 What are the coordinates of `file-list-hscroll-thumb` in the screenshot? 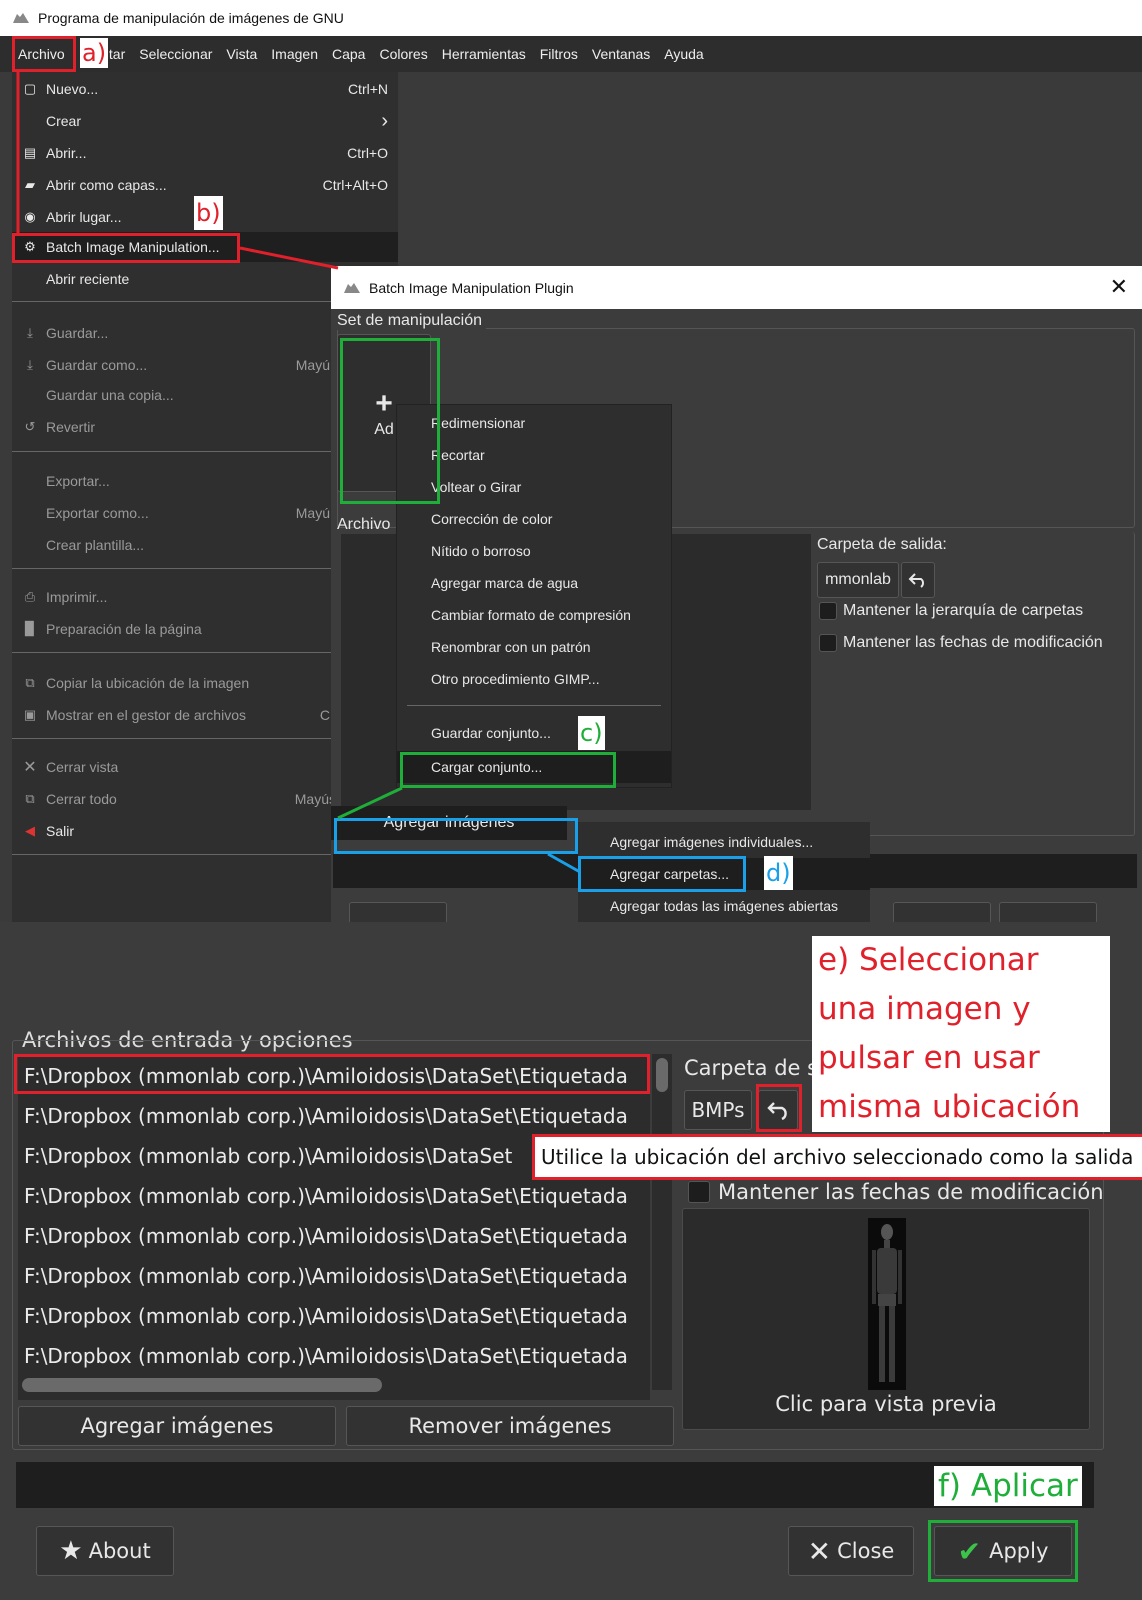 It's located at (202, 1385).